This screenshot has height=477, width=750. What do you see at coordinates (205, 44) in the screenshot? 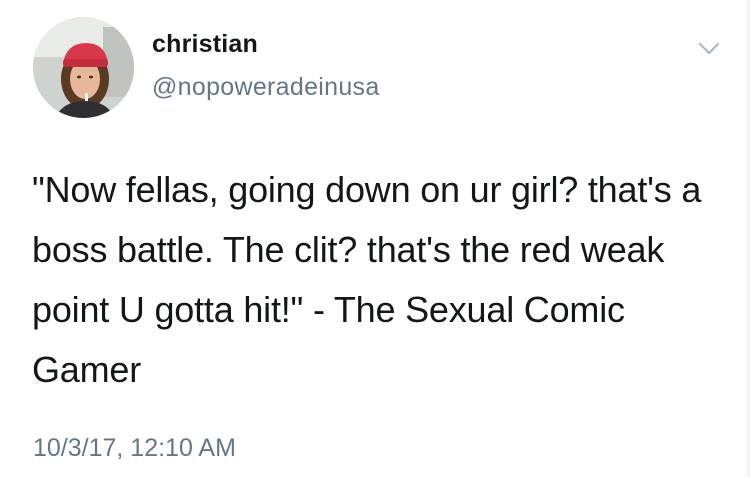
I see `display-name: christian` at bounding box center [205, 44].